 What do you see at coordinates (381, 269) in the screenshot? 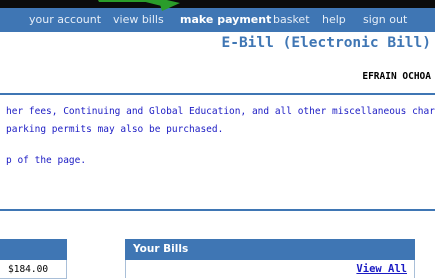
I see `view-all-link: View All` at bounding box center [381, 269].